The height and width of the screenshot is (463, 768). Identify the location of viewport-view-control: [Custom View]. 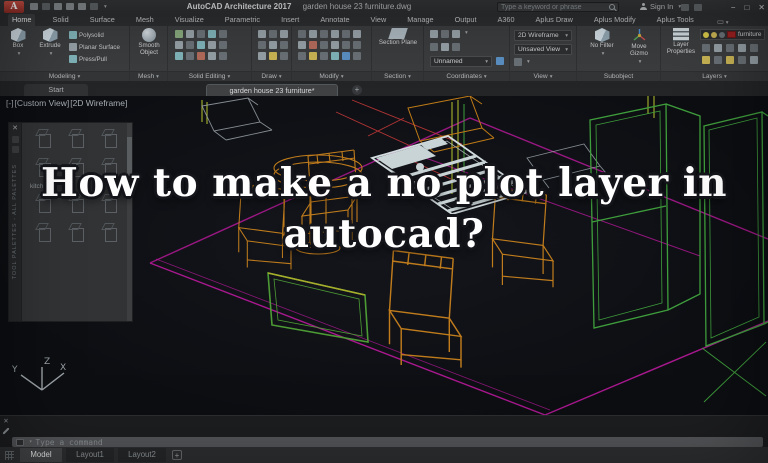
(42, 103).